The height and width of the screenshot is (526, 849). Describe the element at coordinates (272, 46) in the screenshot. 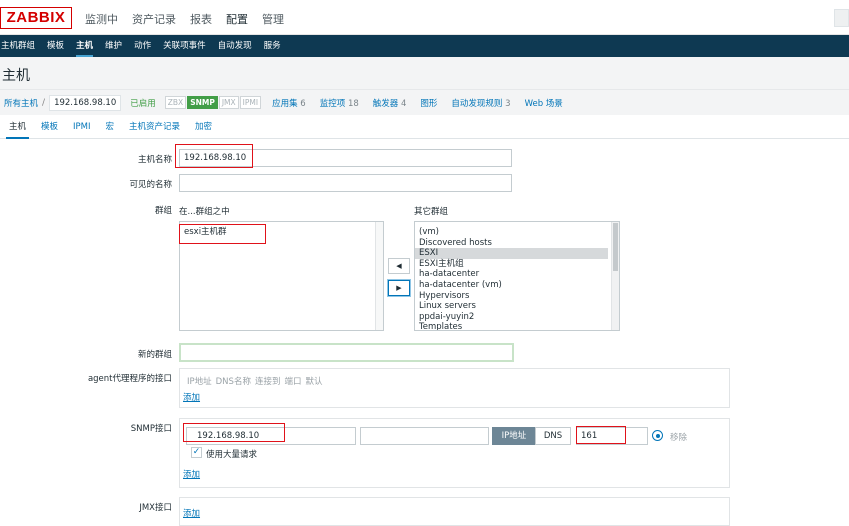

I see `submenu-services: 服务` at that location.